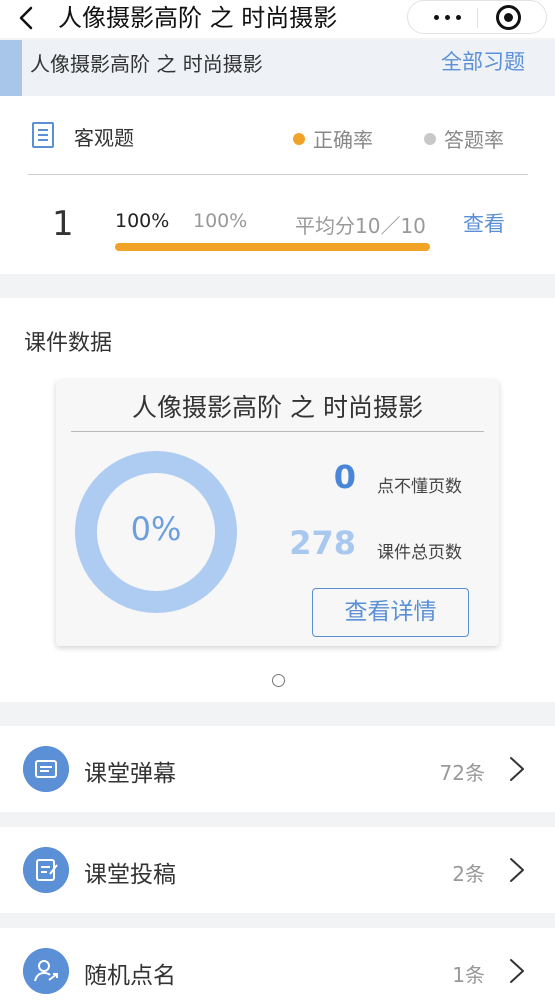 This screenshot has width=555, height=1000. What do you see at coordinates (448, 17) in the screenshot?
I see `more-dots-icon` at bounding box center [448, 17].